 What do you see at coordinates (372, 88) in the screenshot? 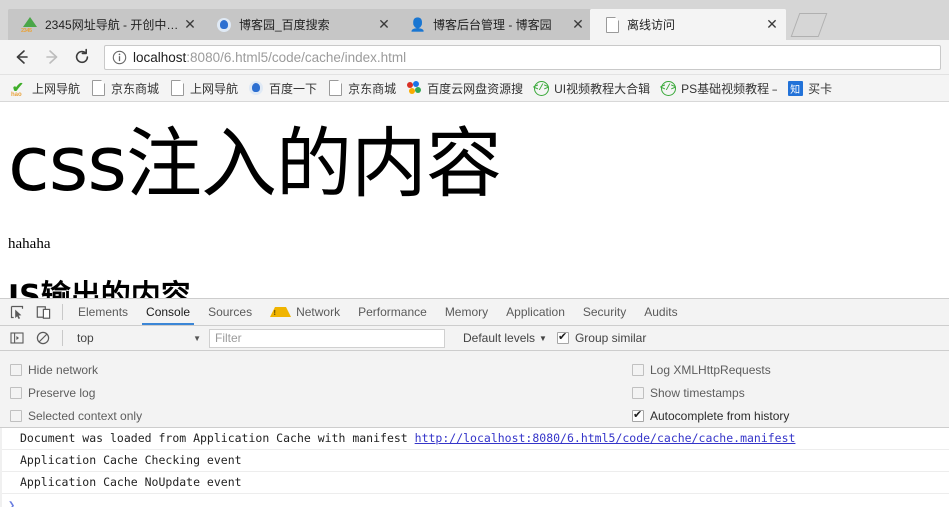
I see `bookmark-label: 京东商城` at bounding box center [372, 88].